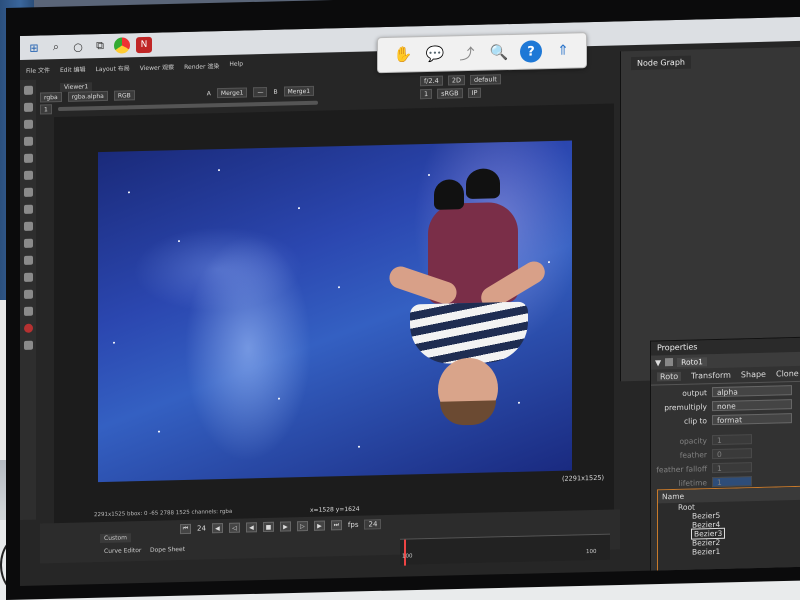  Describe the element at coordinates (122, 45) in the screenshot. I see `chrome-icon` at that location.